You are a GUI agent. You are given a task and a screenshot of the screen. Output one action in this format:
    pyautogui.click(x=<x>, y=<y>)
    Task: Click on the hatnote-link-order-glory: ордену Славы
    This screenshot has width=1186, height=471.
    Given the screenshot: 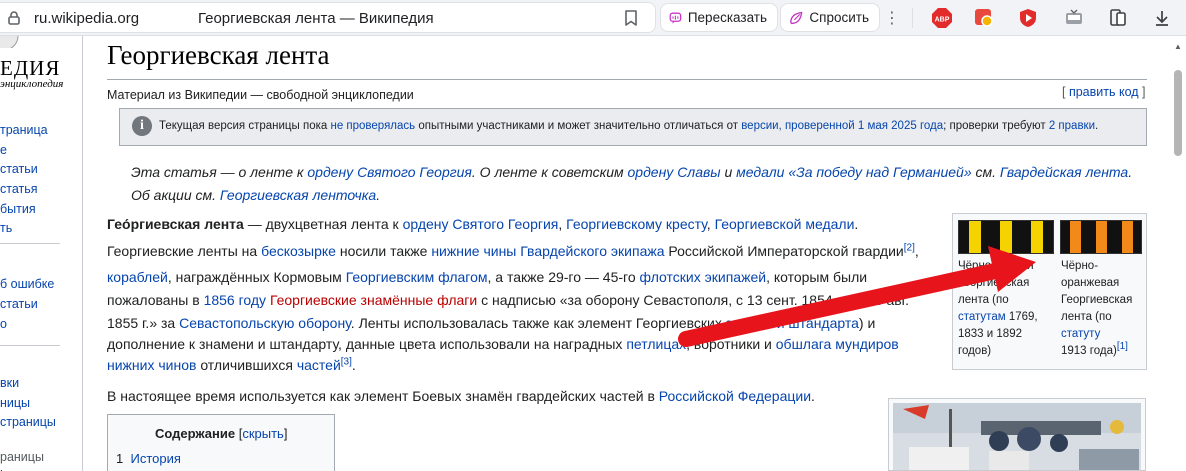 What is the action you would take?
    pyautogui.click(x=674, y=172)
    